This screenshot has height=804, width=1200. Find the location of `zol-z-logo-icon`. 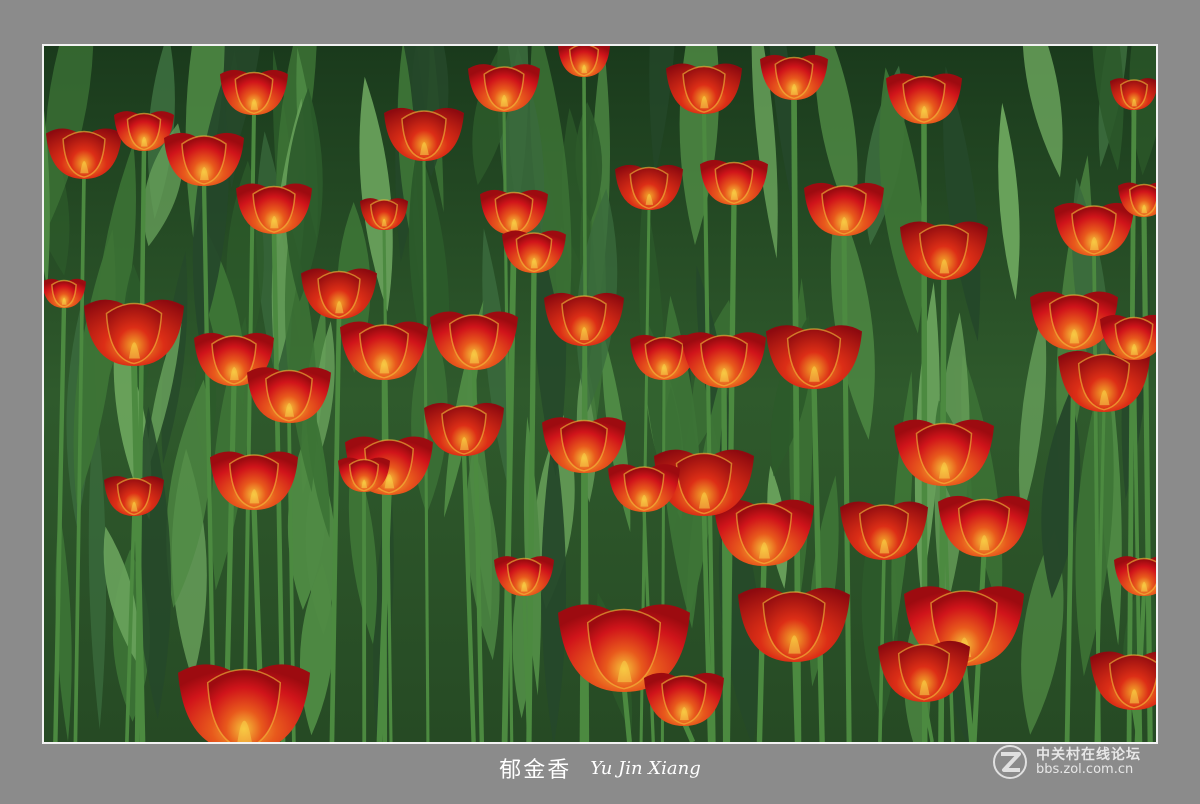

zol-z-logo-icon is located at coordinates (1010, 762).